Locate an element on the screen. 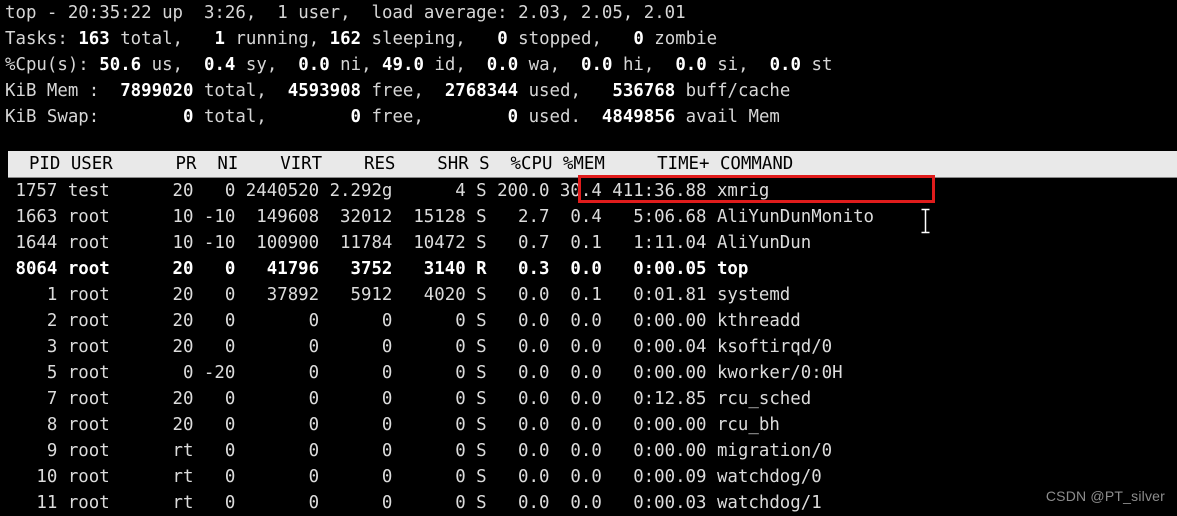  mem-total-value: 7899020 is located at coordinates (157, 91).